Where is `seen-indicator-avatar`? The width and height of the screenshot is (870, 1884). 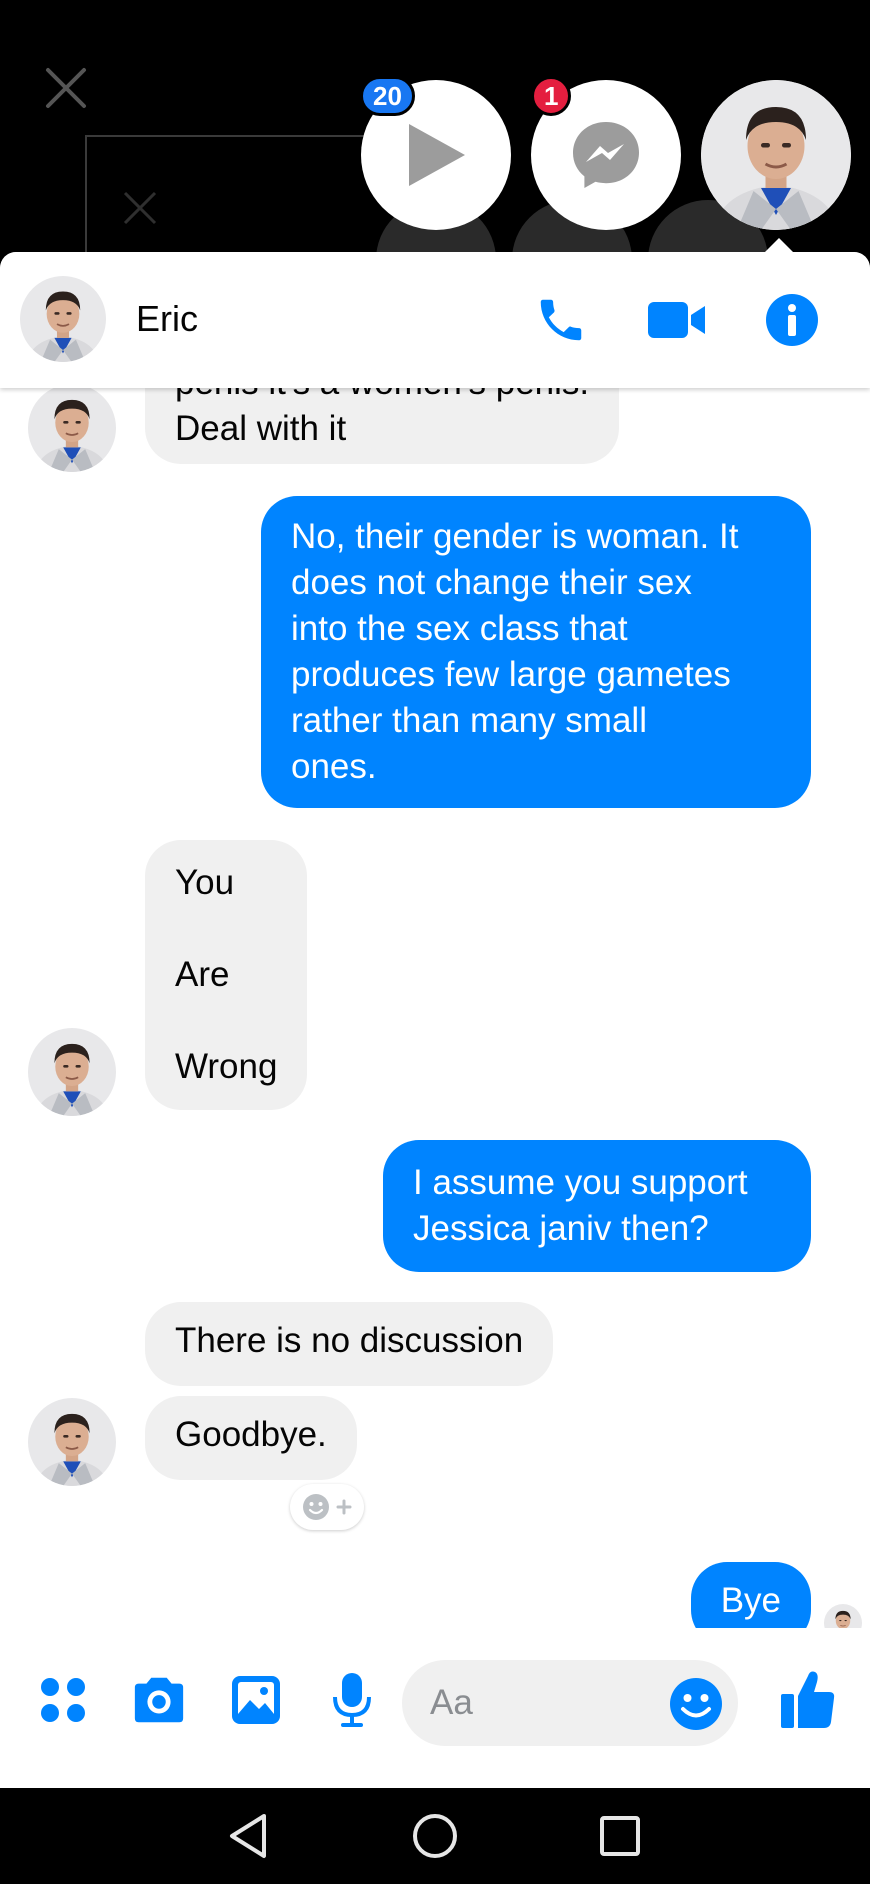 seen-indicator-avatar is located at coordinates (843, 1616).